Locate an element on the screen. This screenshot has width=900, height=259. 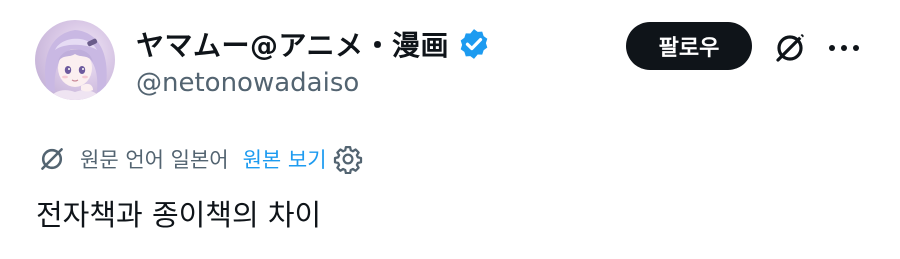
author-display-name: ヤマムー@アニメ・漫画 is located at coordinates (292, 44).